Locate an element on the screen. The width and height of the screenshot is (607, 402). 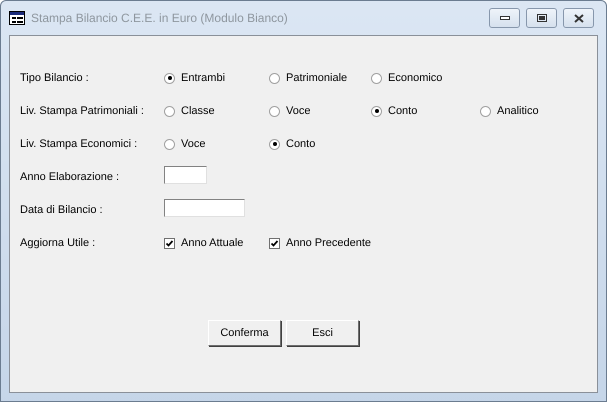
option-label: Economico is located at coordinates (415, 78).